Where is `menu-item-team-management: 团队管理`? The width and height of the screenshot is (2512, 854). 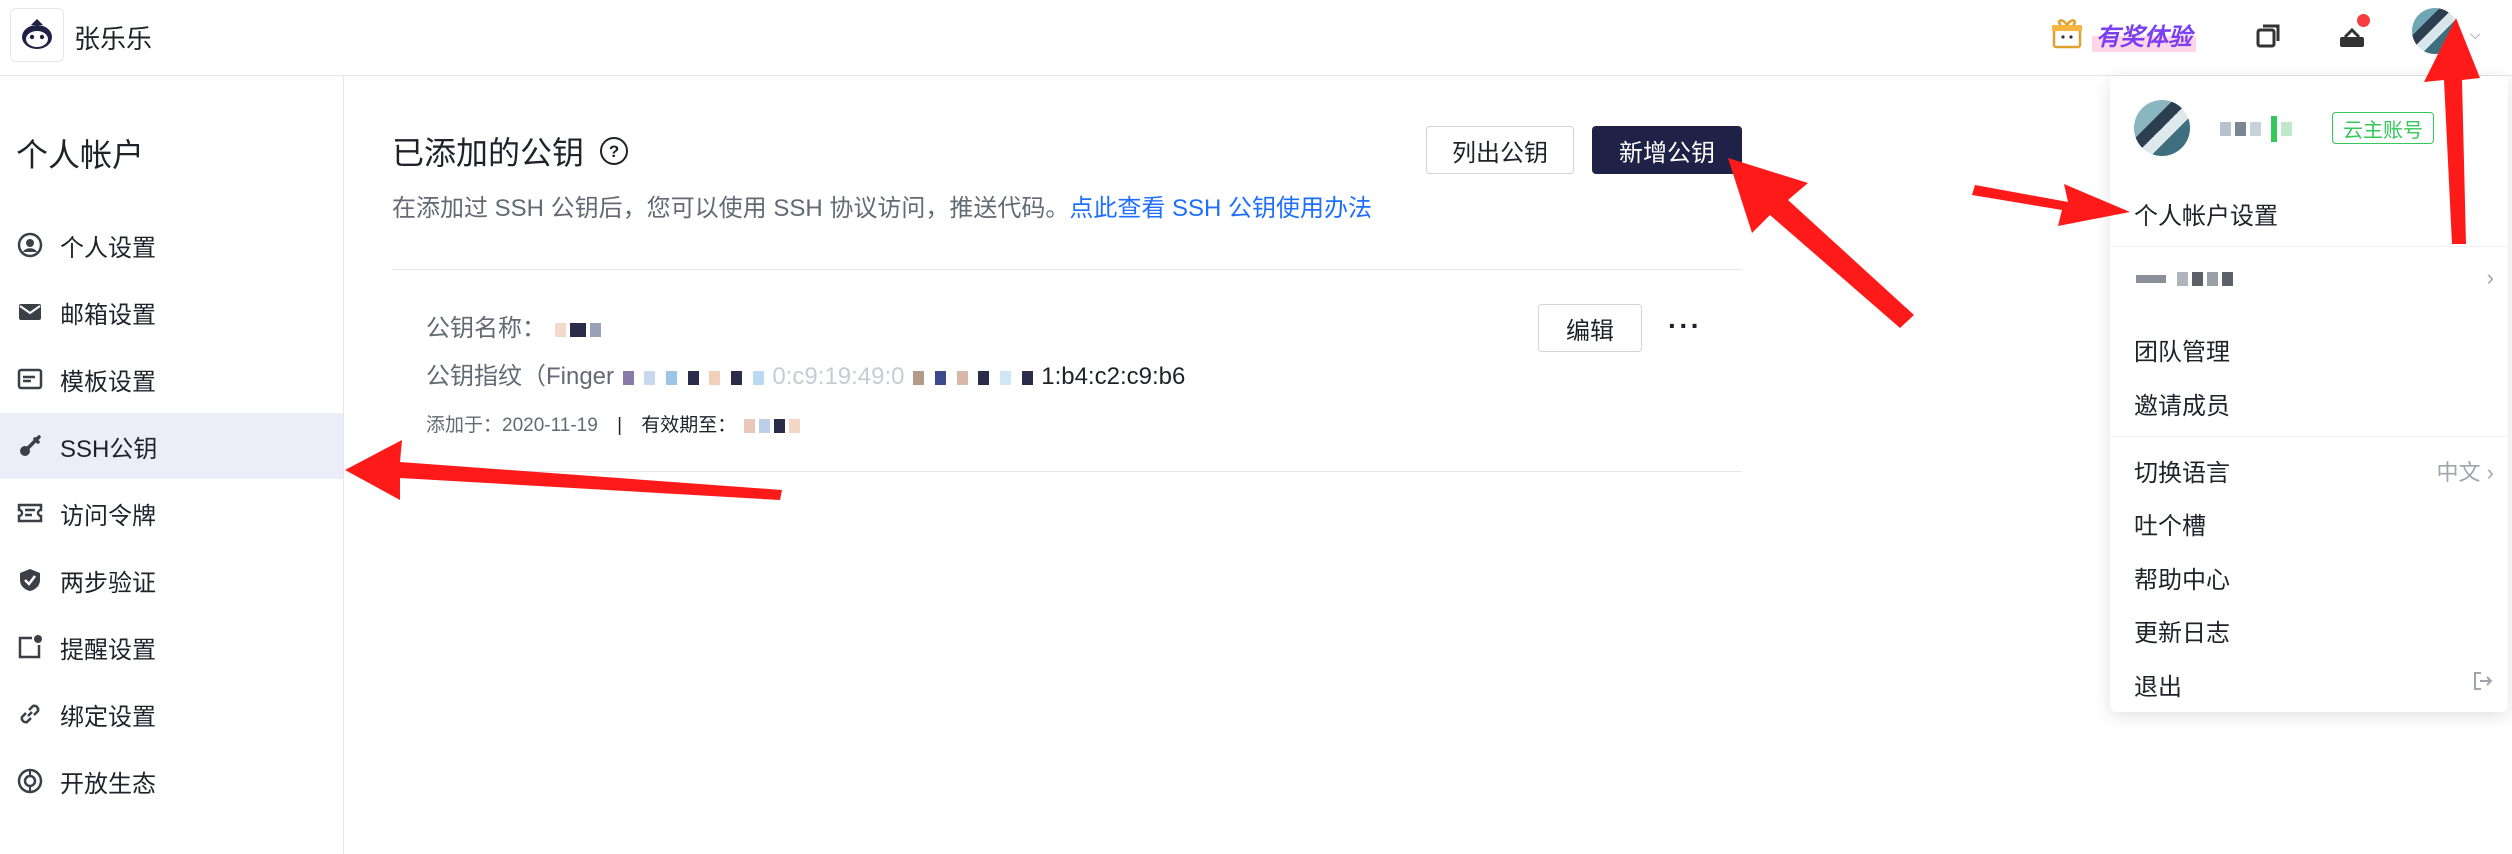 menu-item-team-management: 团队管理 is located at coordinates (2314, 349).